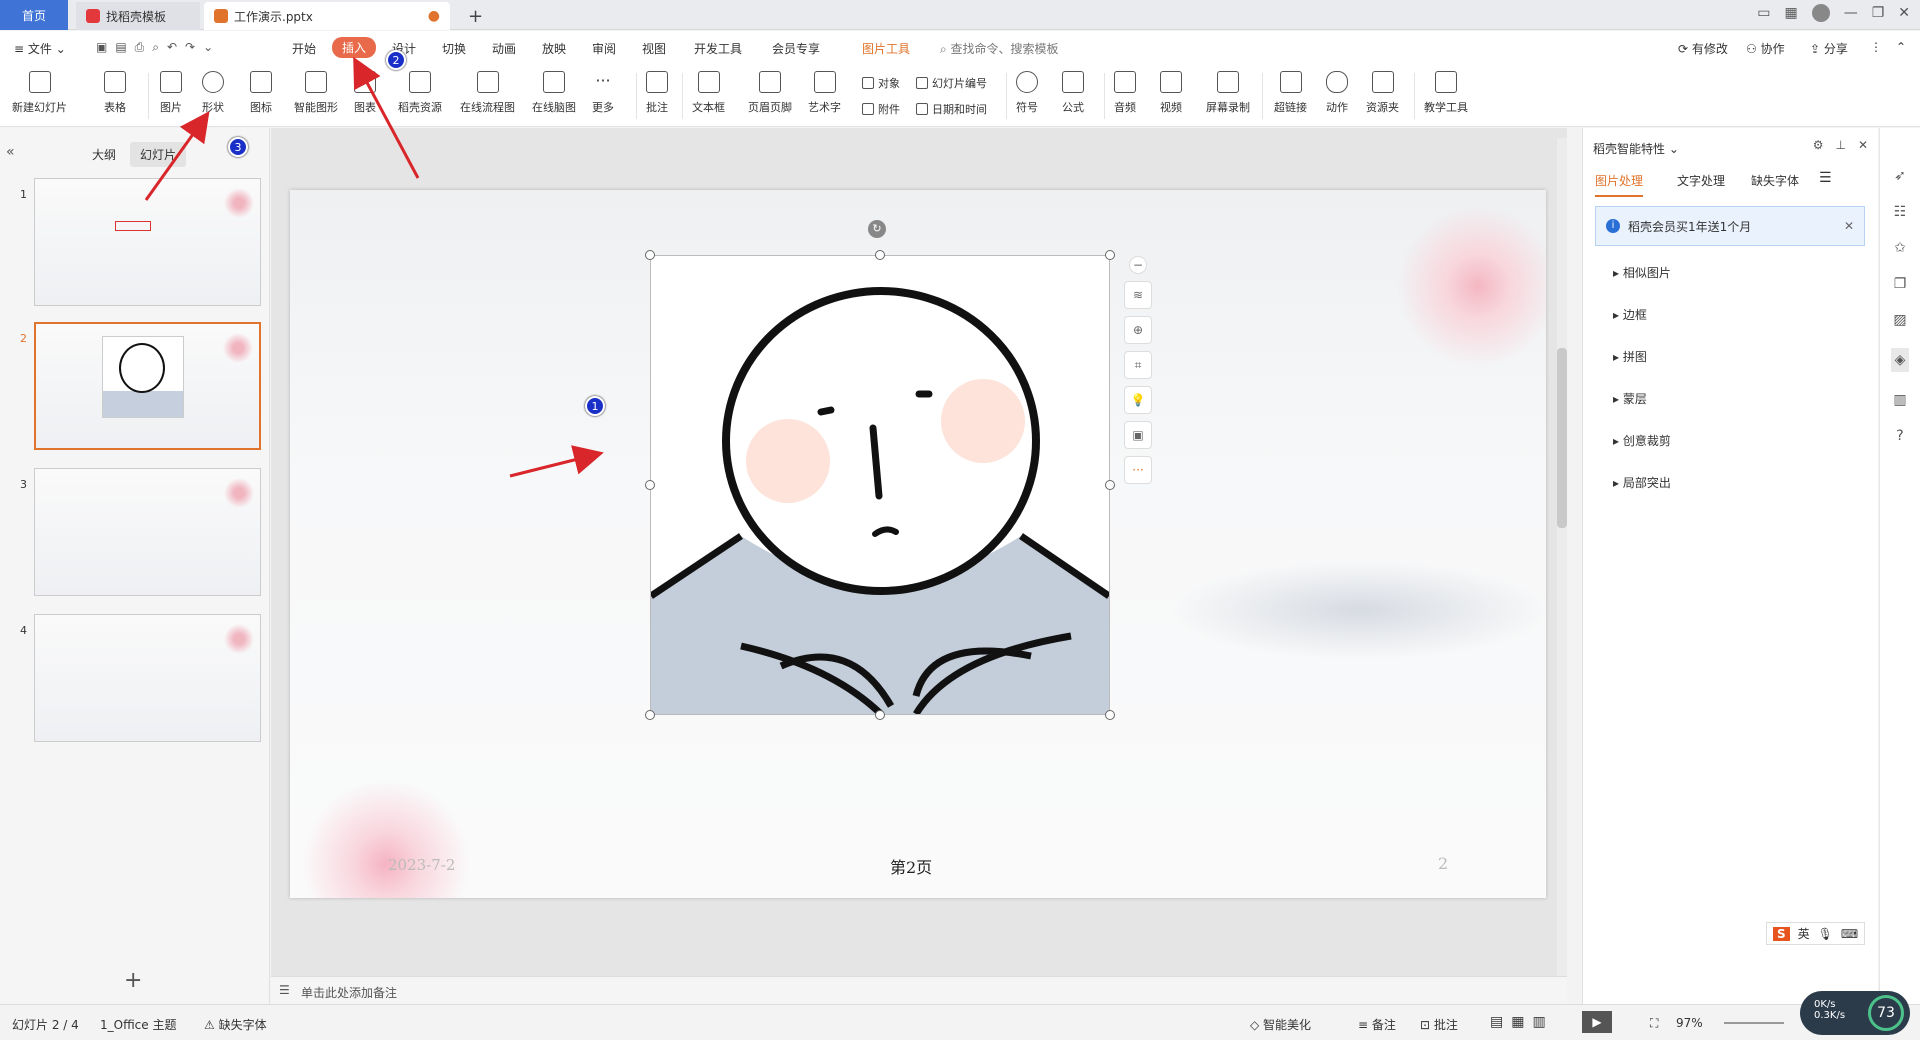 Image resolution: width=1920 pixels, height=1040 pixels. What do you see at coordinates (365, 93) in the screenshot?
I see `chart-button: 图表` at bounding box center [365, 93].